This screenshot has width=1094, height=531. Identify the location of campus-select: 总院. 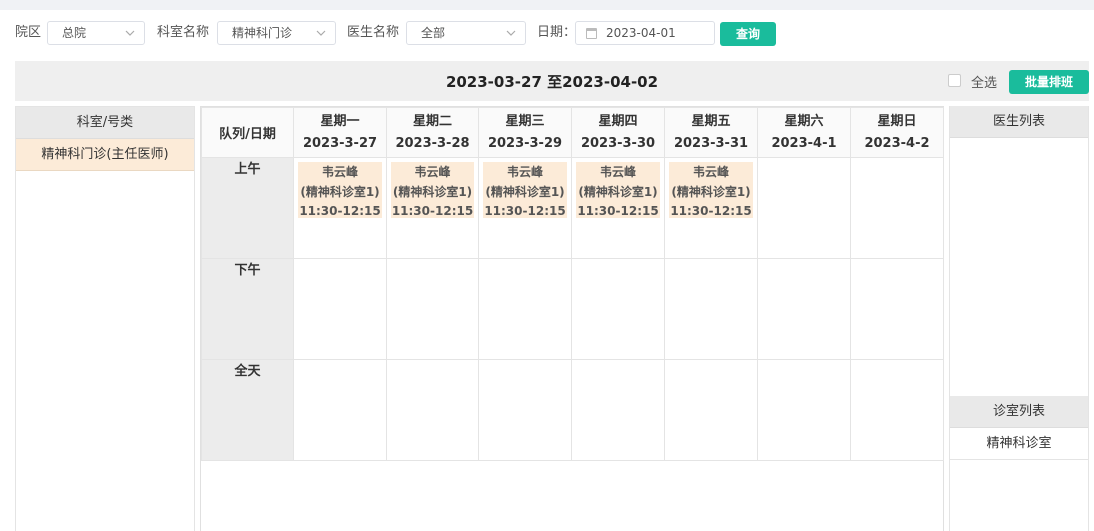
(96, 33).